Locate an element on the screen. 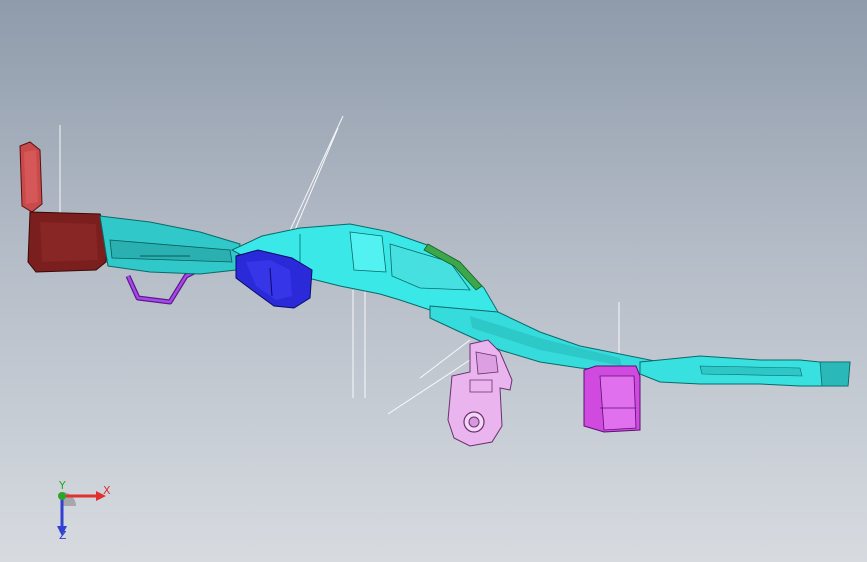  magenta-block is located at coordinates (612, 399).